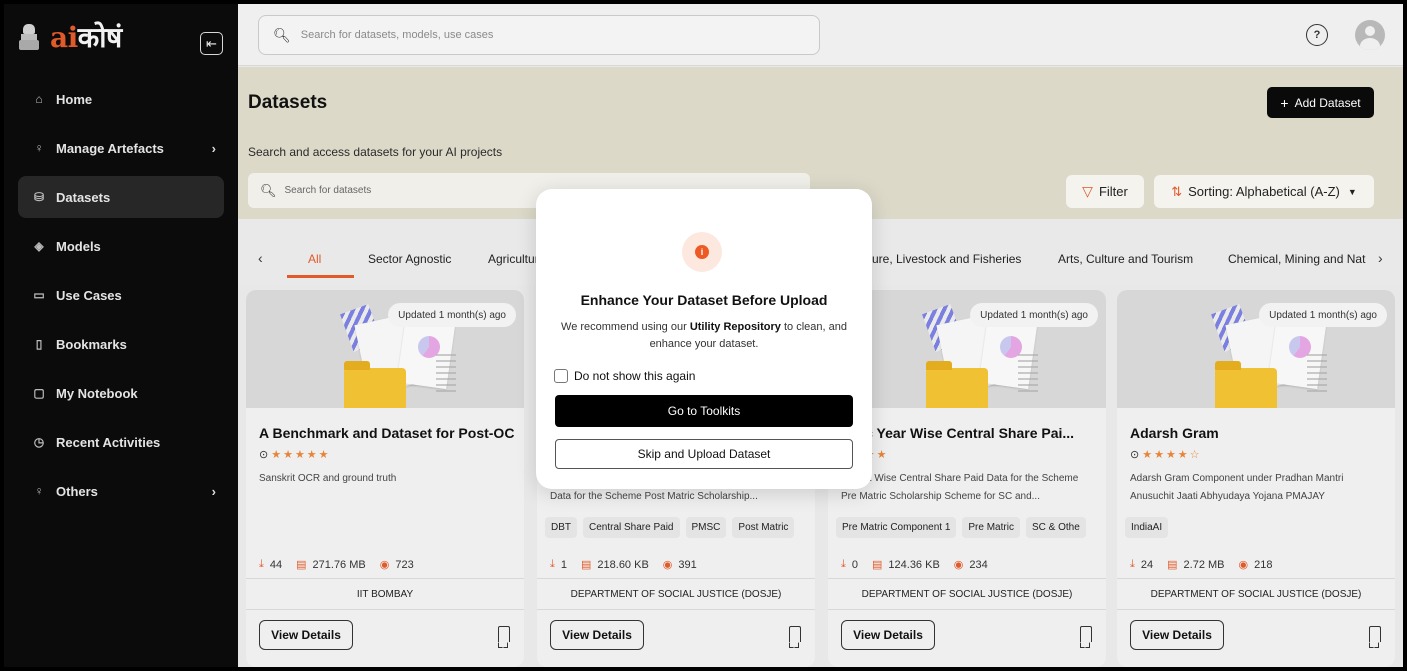 The width and height of the screenshot is (1407, 671). What do you see at coordinates (1125, 259) in the screenshot?
I see `tab-arts-culture-tourism: Arts, Culture and Tourism` at bounding box center [1125, 259].